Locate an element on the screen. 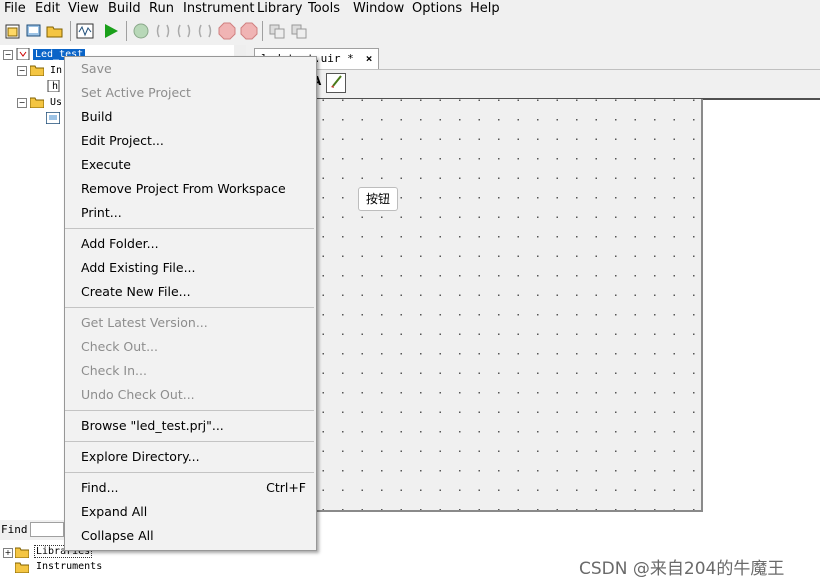 The height and width of the screenshot is (583, 820). editor-tabs: led_test.uir *× is located at coordinates (533, 57).